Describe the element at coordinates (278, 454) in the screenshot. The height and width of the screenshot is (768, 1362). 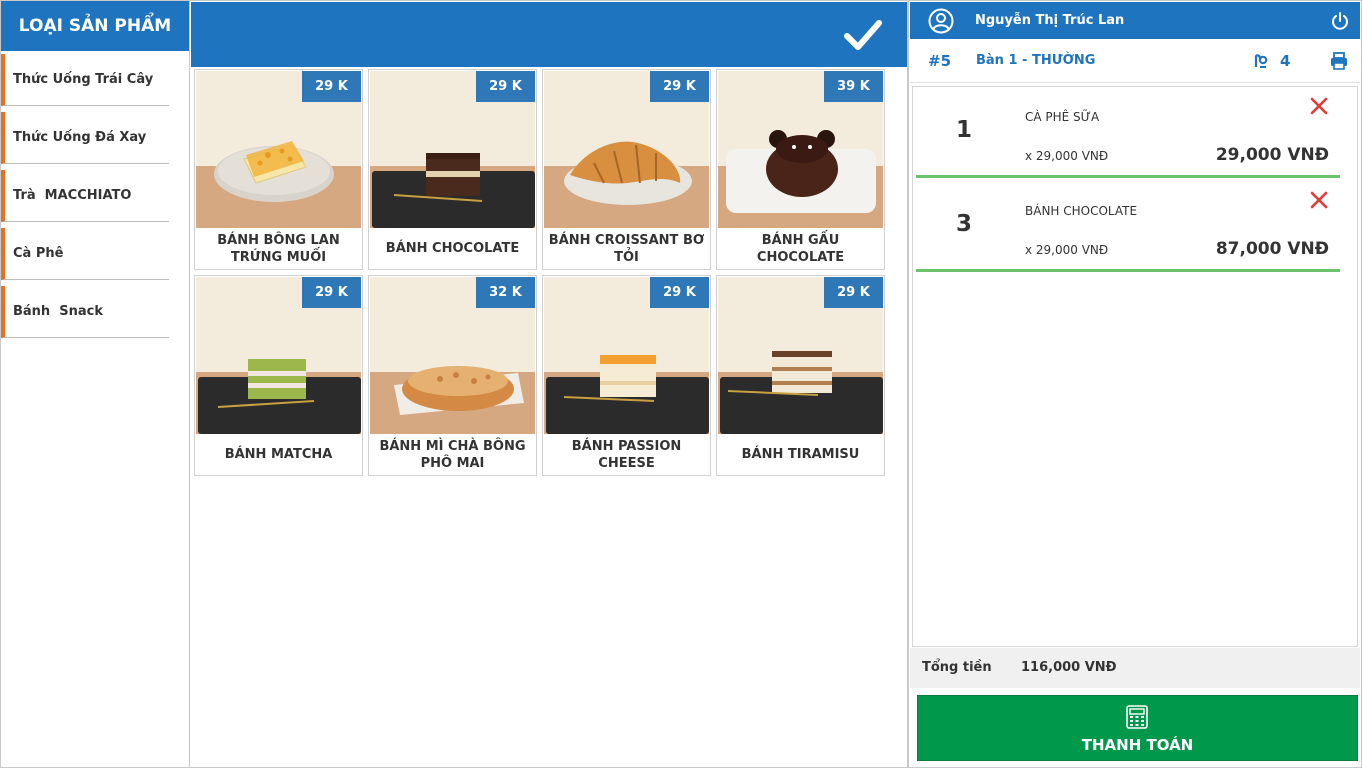
I see `product-name: BÁNH MATCHA` at that location.